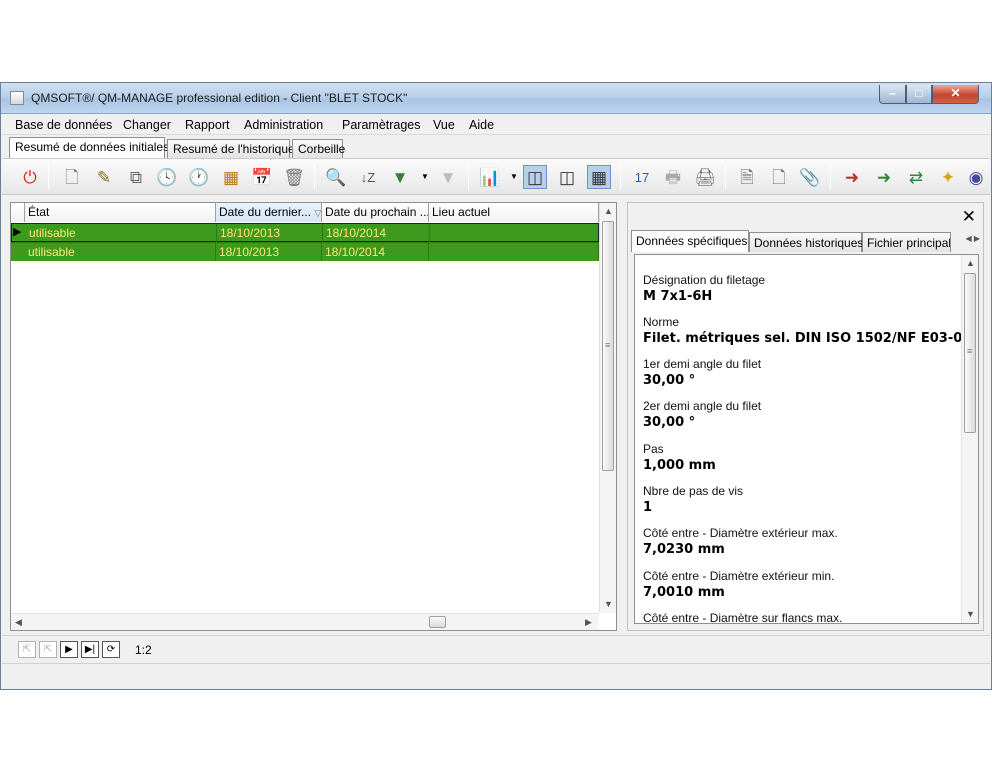 The height and width of the screenshot is (775, 992). Describe the element at coordinates (231, 177) in the screenshot. I see `filter-calendar-icon: ▦` at that location.